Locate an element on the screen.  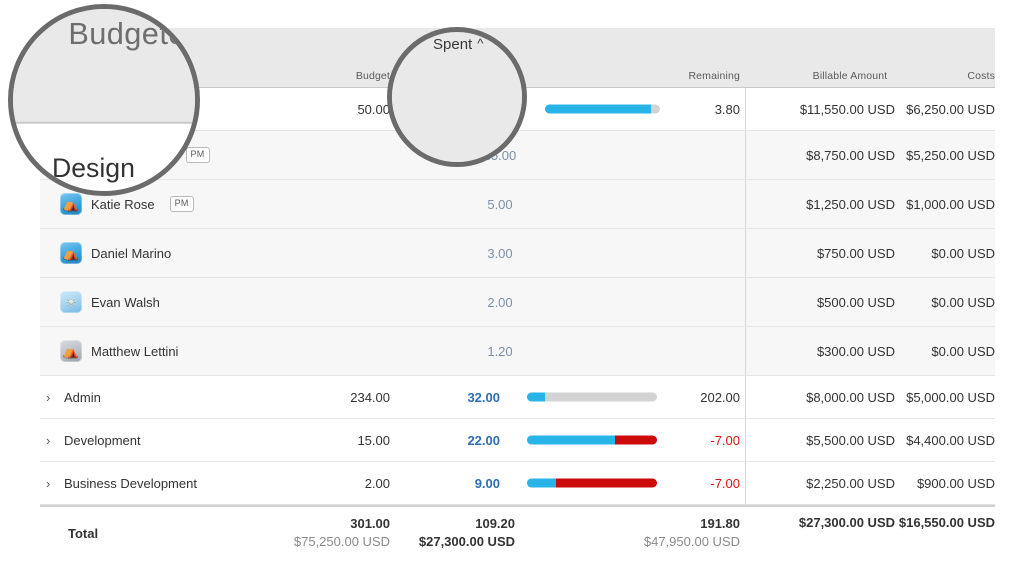
column-header-costs: Costs is located at coordinates (897, 76).